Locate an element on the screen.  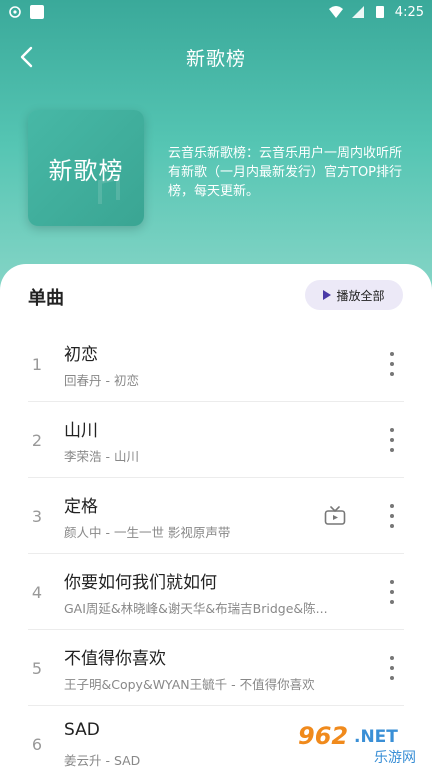
back-arrow-icon is located at coordinates (28, 57).